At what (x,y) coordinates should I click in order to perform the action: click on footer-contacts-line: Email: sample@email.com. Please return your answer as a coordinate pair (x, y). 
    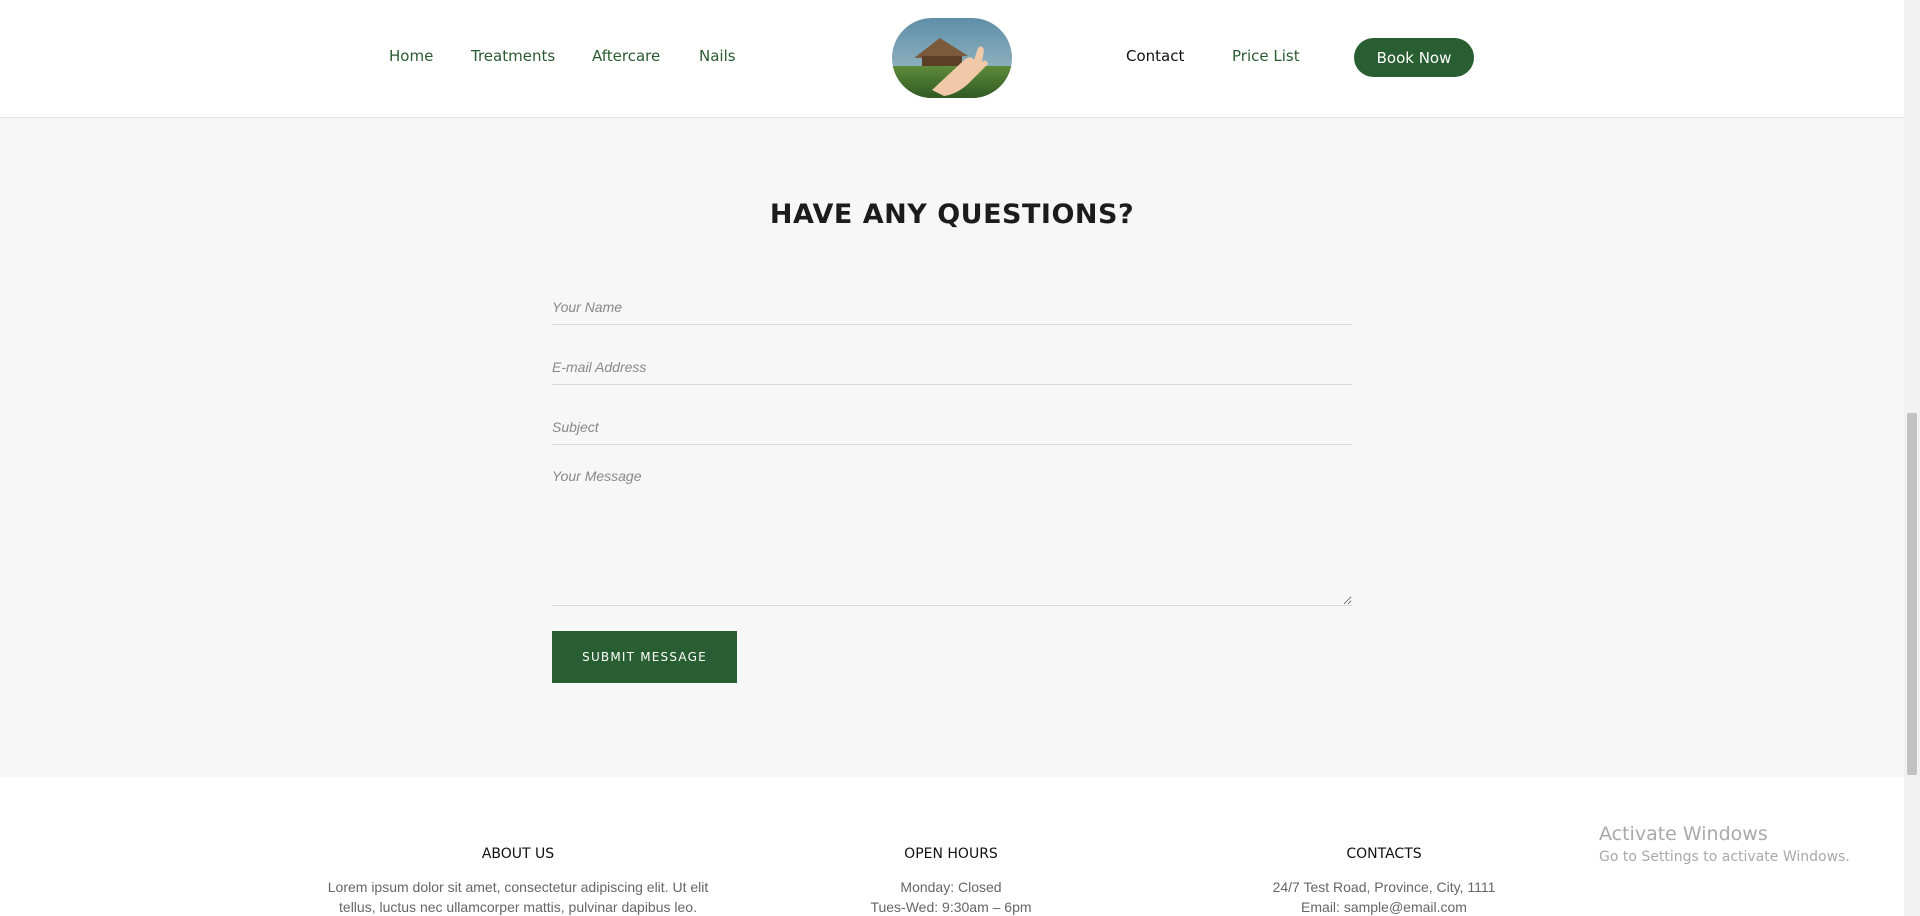
    Looking at the image, I should click on (1384, 907).